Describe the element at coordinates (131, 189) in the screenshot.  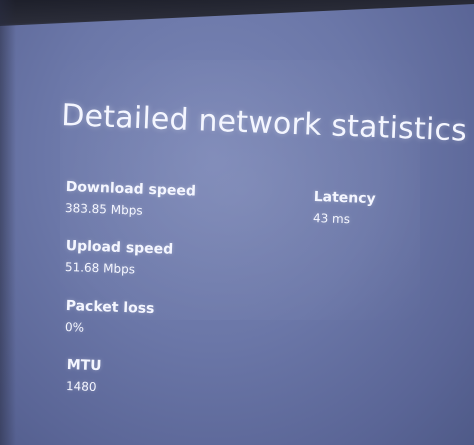
I see `stat-label: Download speed` at that location.